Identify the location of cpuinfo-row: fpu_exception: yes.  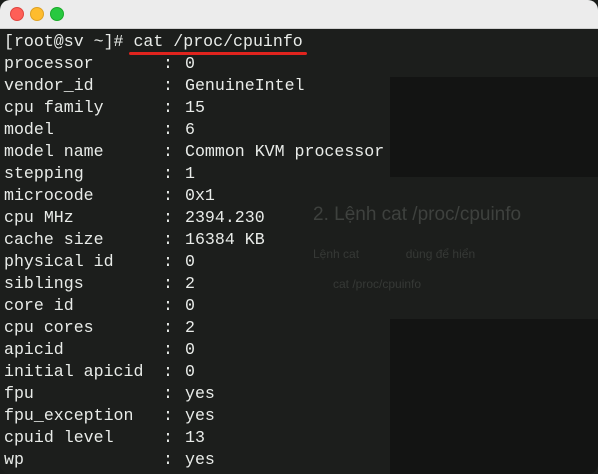
(194, 416).